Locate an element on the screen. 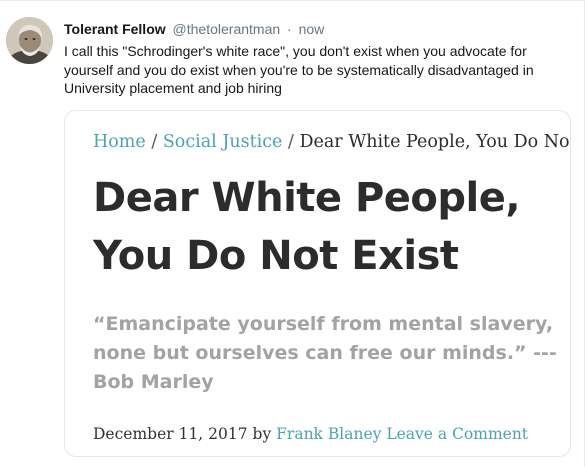 The width and height of the screenshot is (585, 467). avatar-portrait-icon is located at coordinates (29, 40).